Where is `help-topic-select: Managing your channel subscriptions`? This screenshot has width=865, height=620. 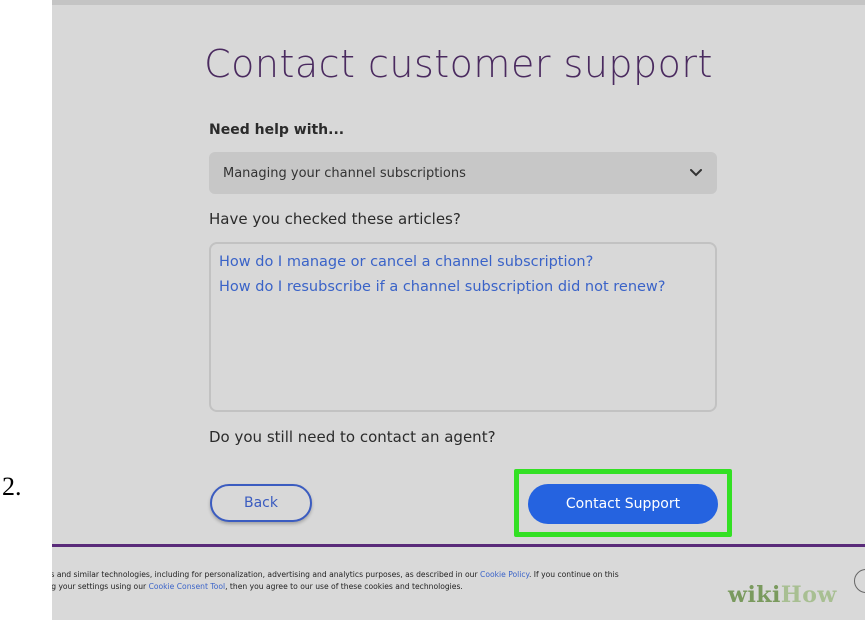
help-topic-select: Managing your channel subscriptions is located at coordinates (463, 173).